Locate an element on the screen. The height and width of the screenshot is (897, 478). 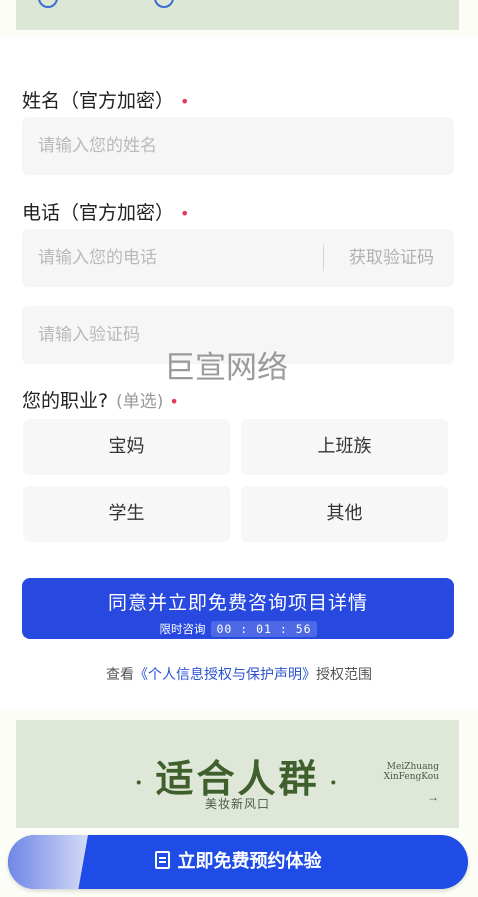
code-field-box is located at coordinates (238, 335).